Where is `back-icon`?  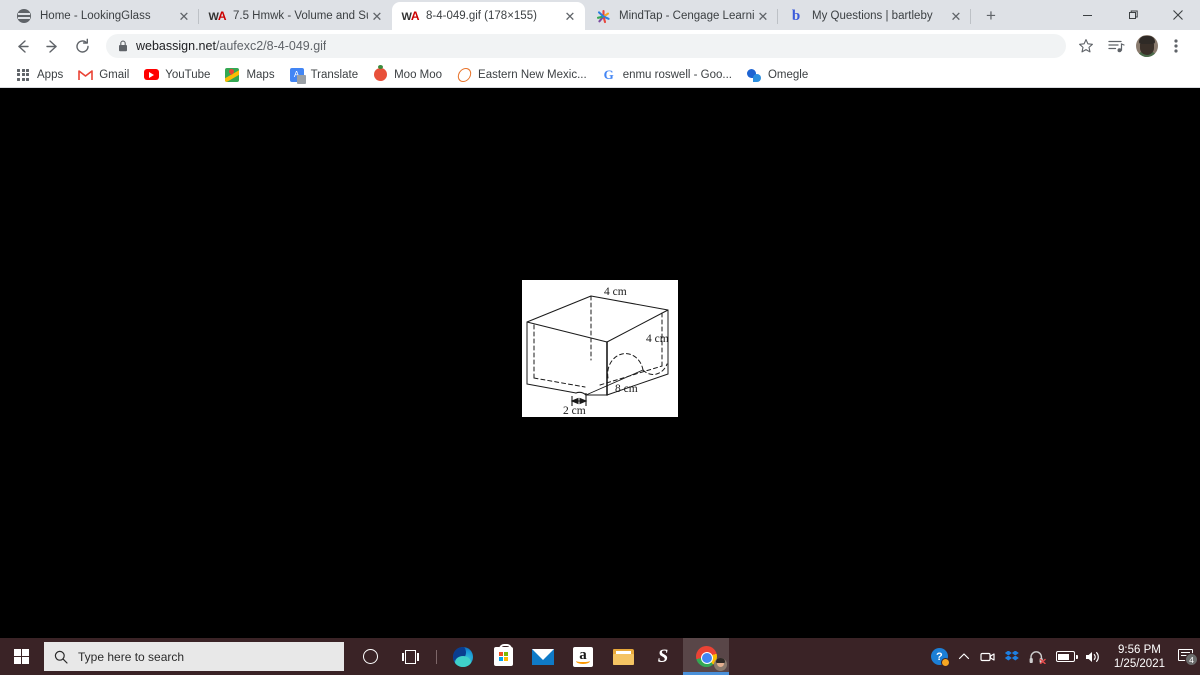 back-icon is located at coordinates (22, 46).